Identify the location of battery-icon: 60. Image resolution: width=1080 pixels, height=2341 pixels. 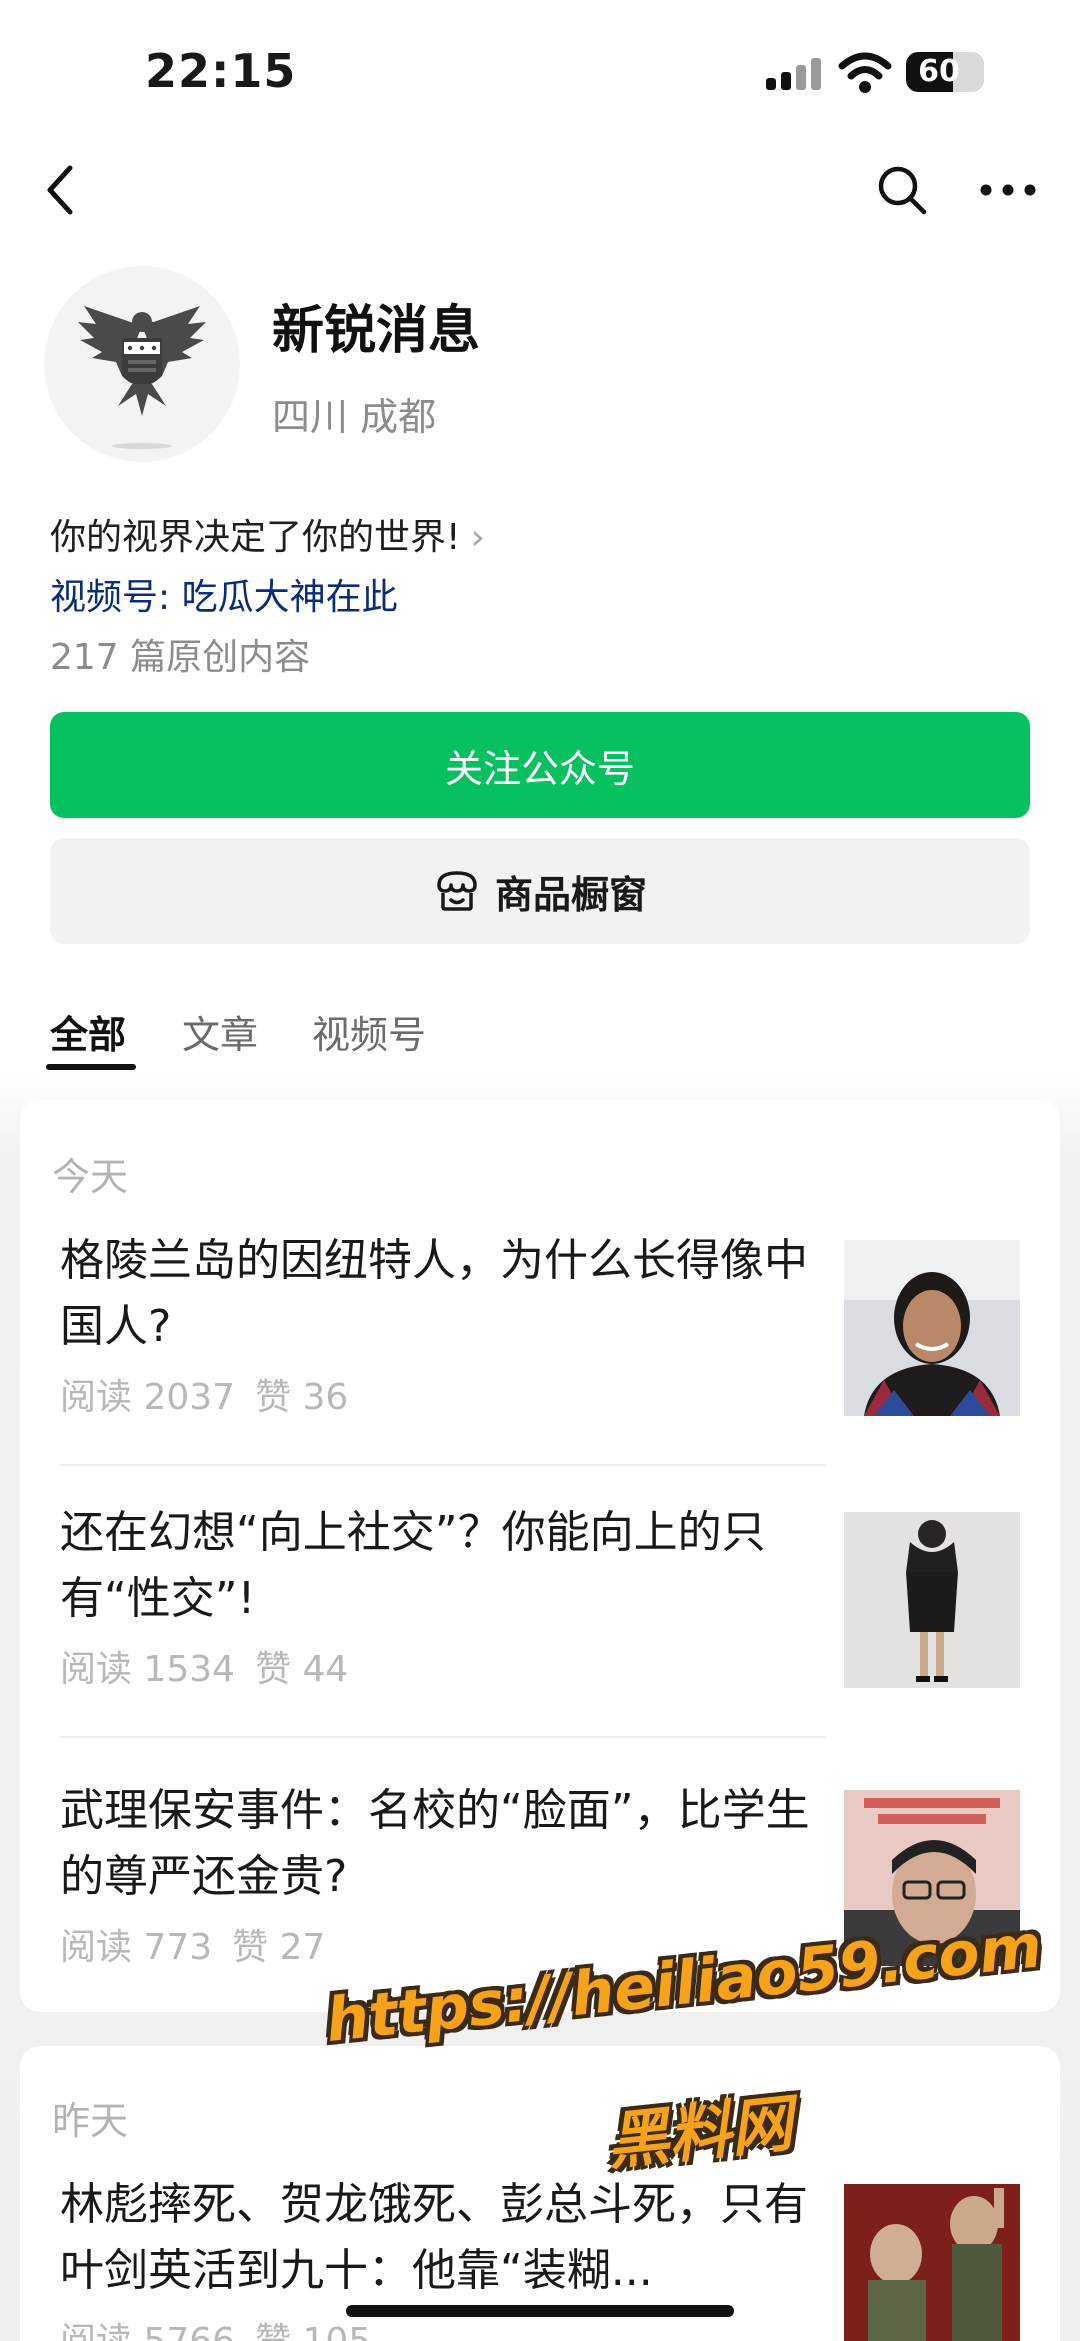
(945, 72).